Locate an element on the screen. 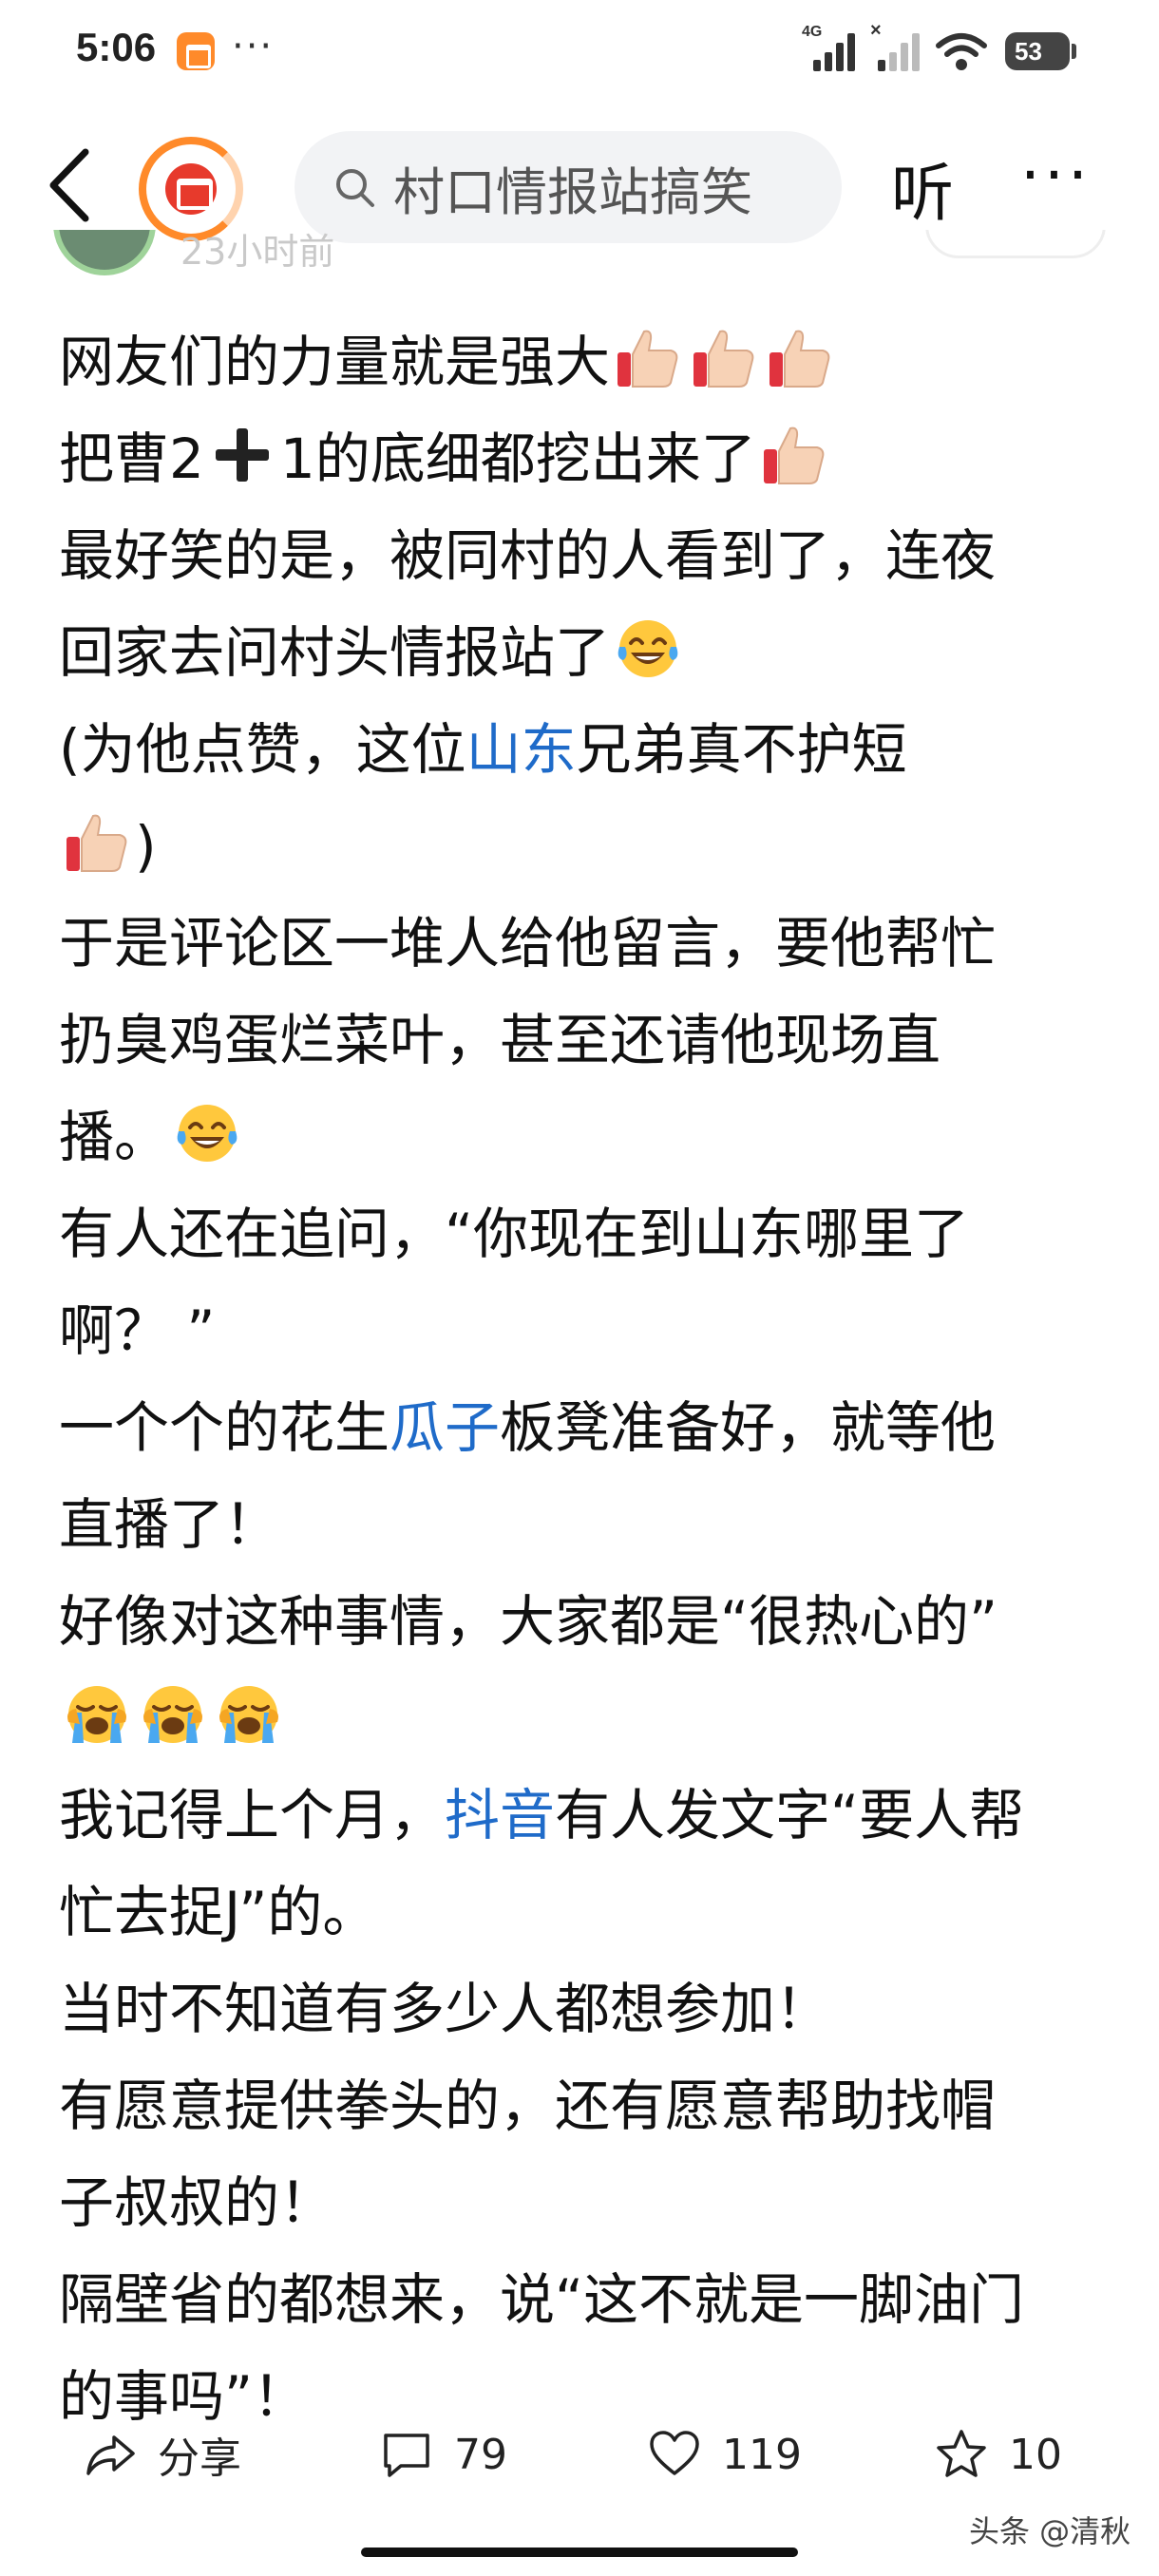 The width and height of the screenshot is (1159, 2576). article-line: 啊？ ” is located at coordinates (581, 1330).